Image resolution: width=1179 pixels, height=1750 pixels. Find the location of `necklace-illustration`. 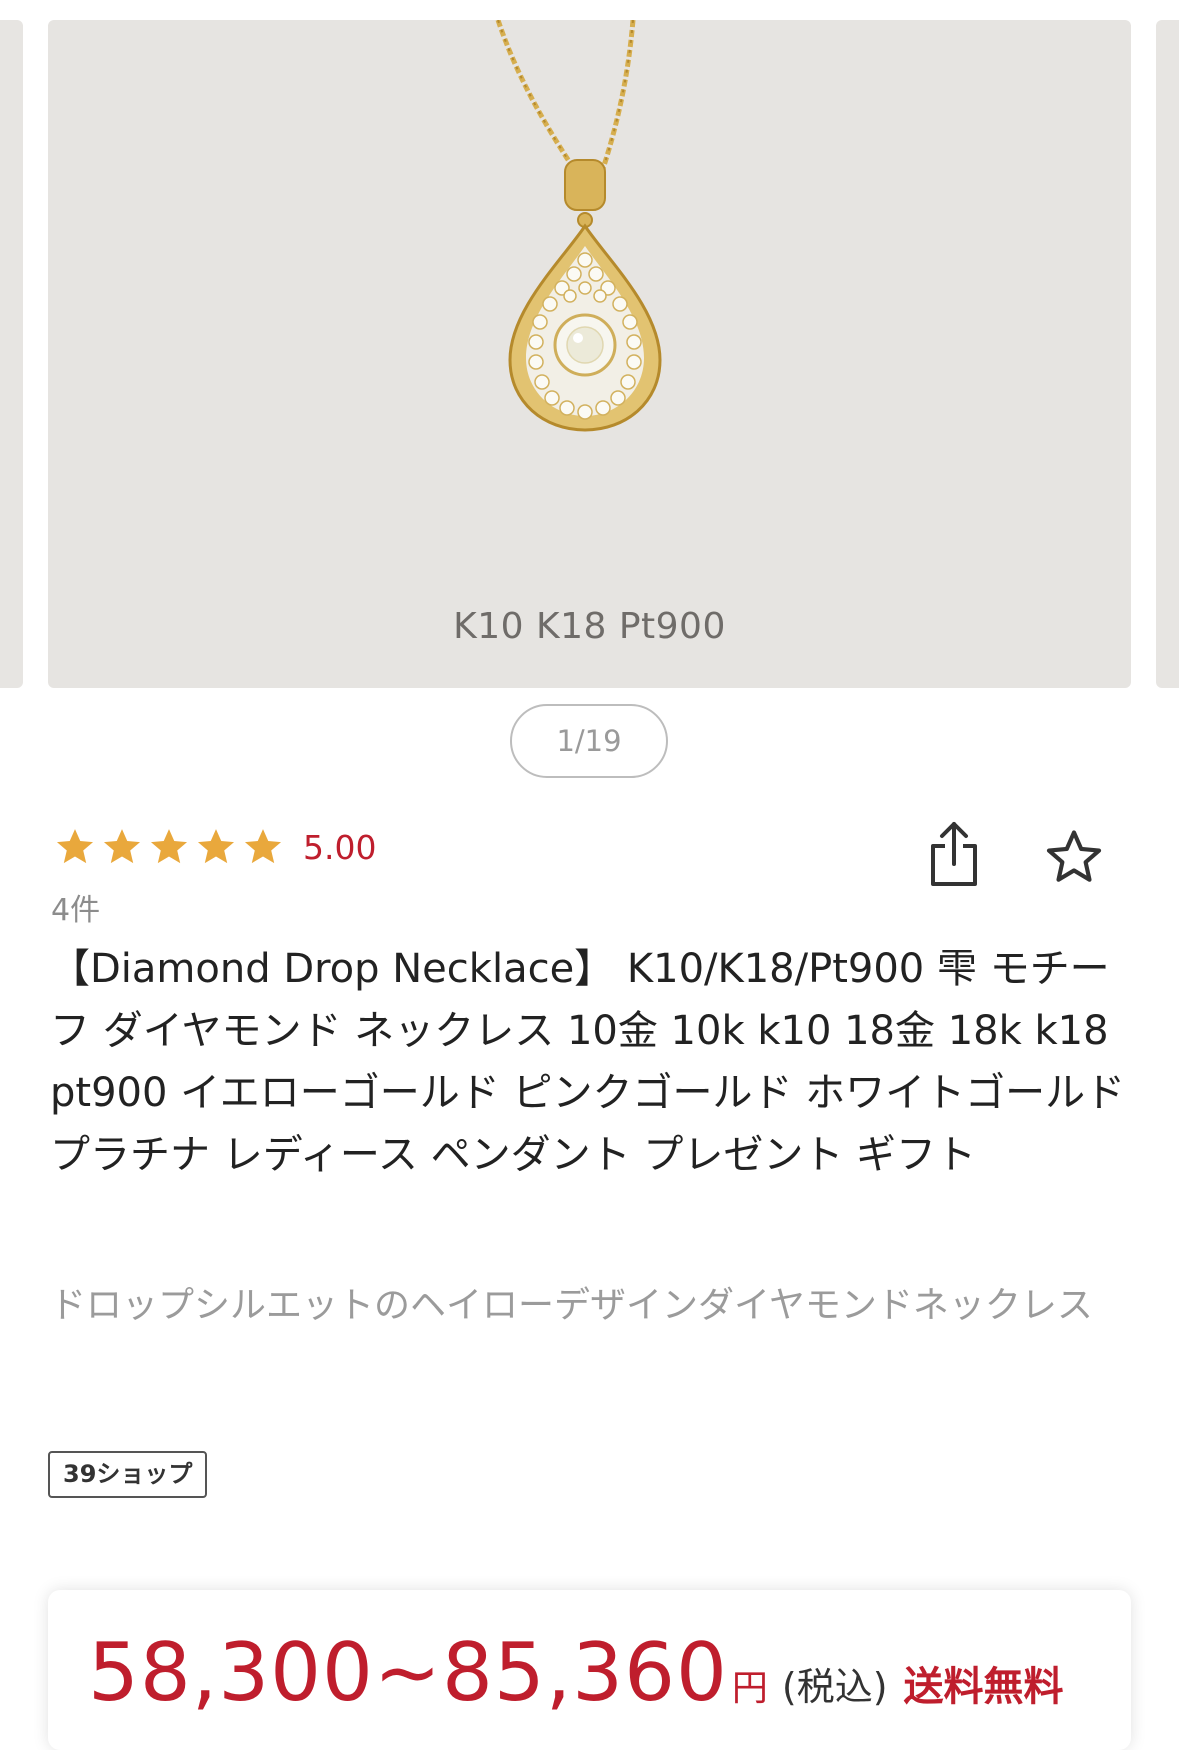

necklace-illustration is located at coordinates (578, 226).